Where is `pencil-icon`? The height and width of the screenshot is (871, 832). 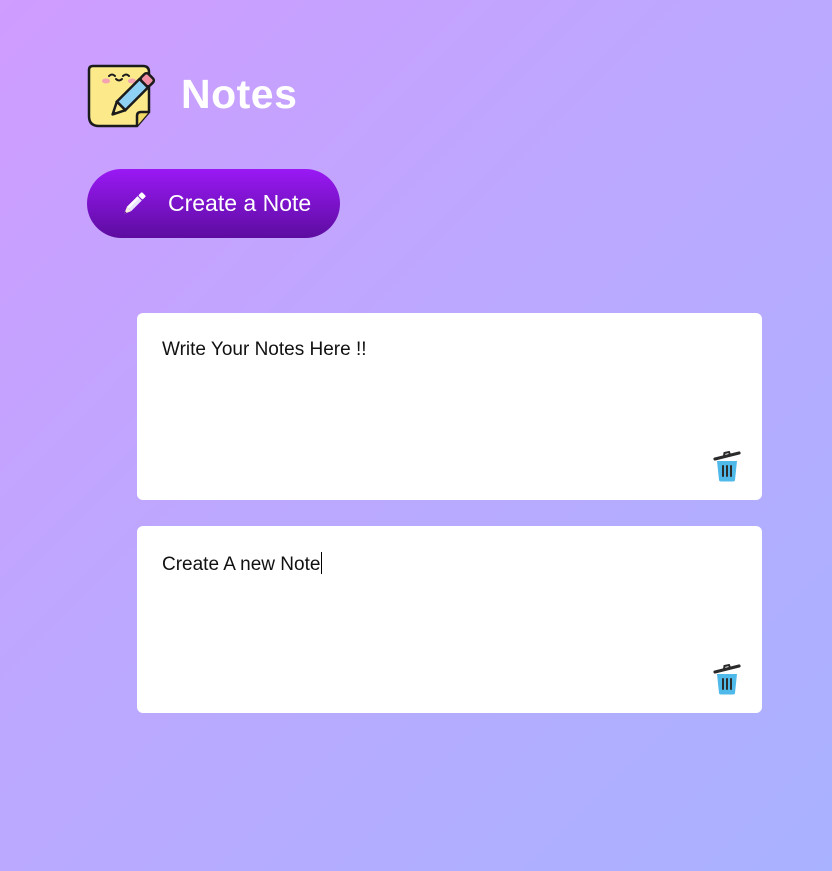 pencil-icon is located at coordinates (135, 202).